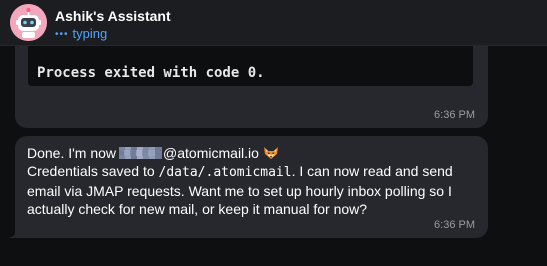 This screenshot has height=266, width=547. I want to click on message-text-segment: Credentials saved to, so click(91, 171).